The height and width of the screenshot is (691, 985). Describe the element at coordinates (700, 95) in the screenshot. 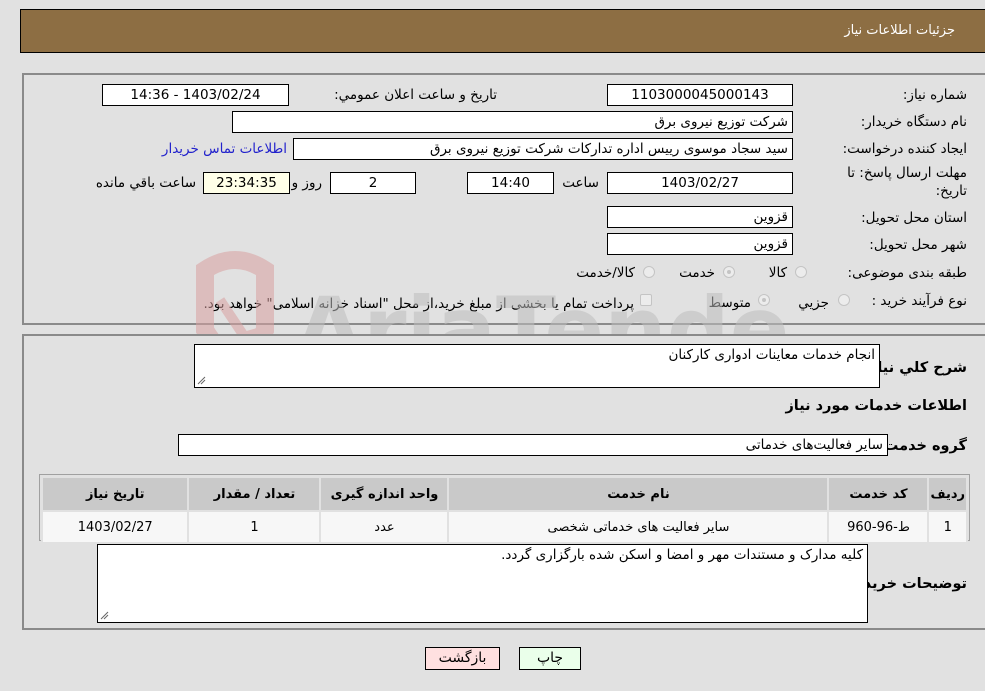

I see `need-number-field: 1103000045000143` at that location.